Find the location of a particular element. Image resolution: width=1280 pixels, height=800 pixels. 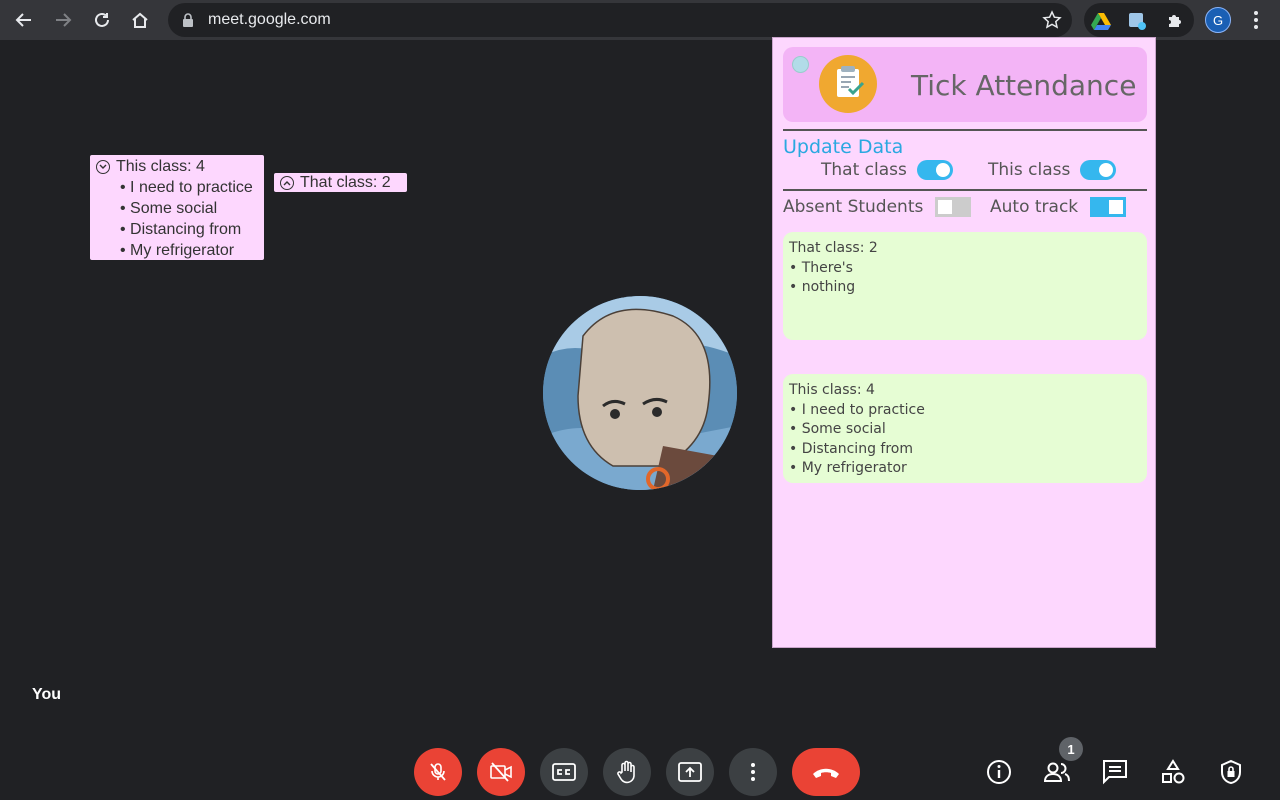

that-class-toggle-row: That class is located at coordinates (887, 170).